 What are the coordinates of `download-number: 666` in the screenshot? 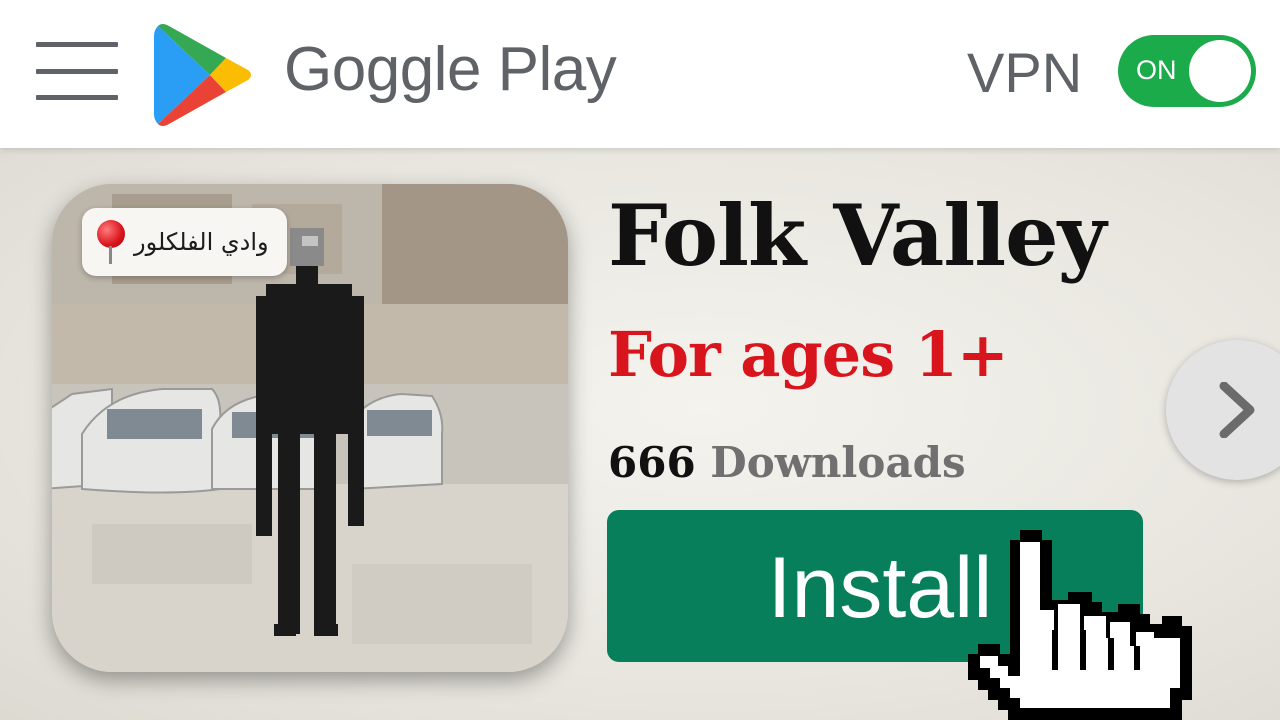 It's located at (652, 462).